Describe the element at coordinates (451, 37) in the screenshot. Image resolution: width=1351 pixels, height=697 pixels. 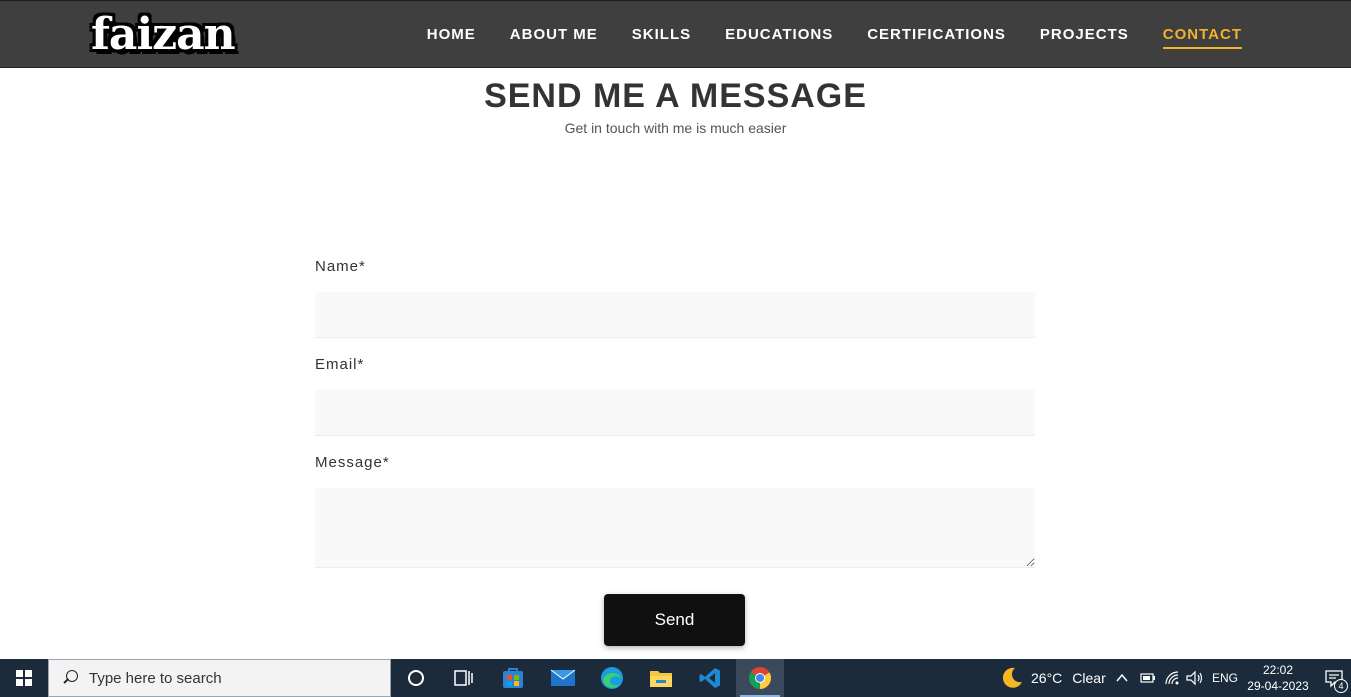
I see `nav-home: HOME` at that location.